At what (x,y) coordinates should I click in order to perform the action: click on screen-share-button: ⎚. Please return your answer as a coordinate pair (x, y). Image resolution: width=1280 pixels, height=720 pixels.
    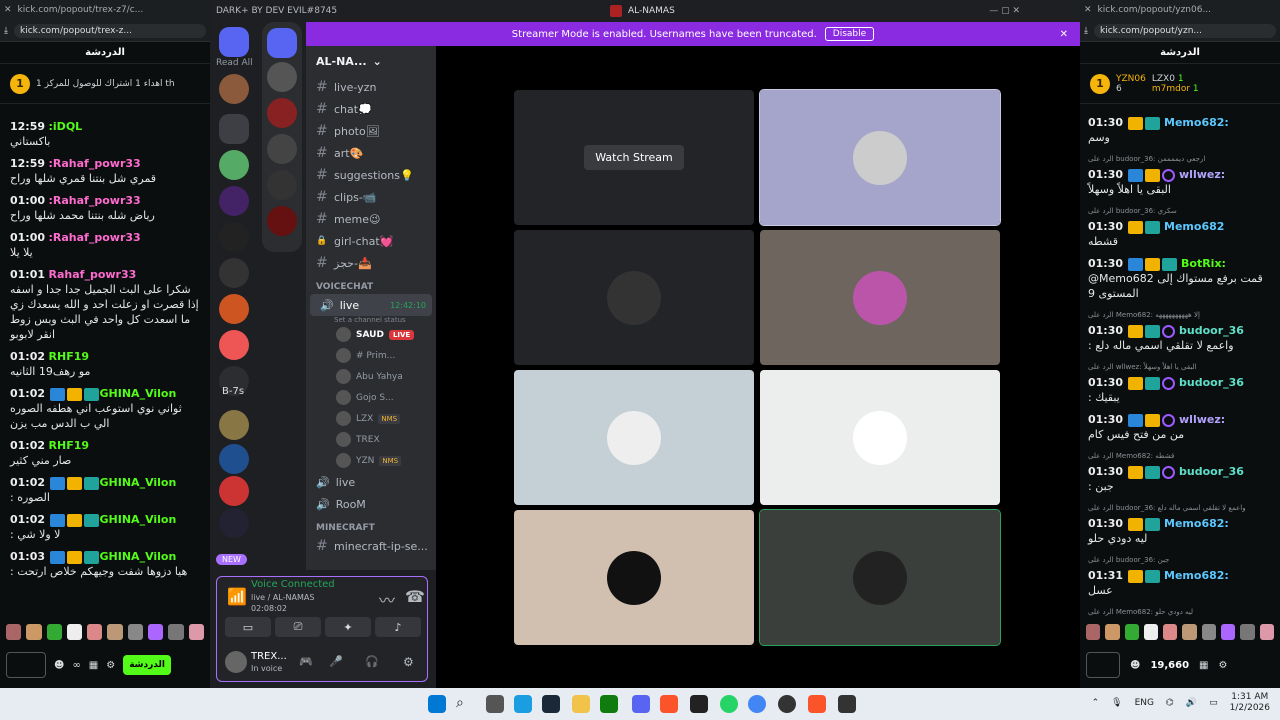
    Looking at the image, I should click on (298, 627).